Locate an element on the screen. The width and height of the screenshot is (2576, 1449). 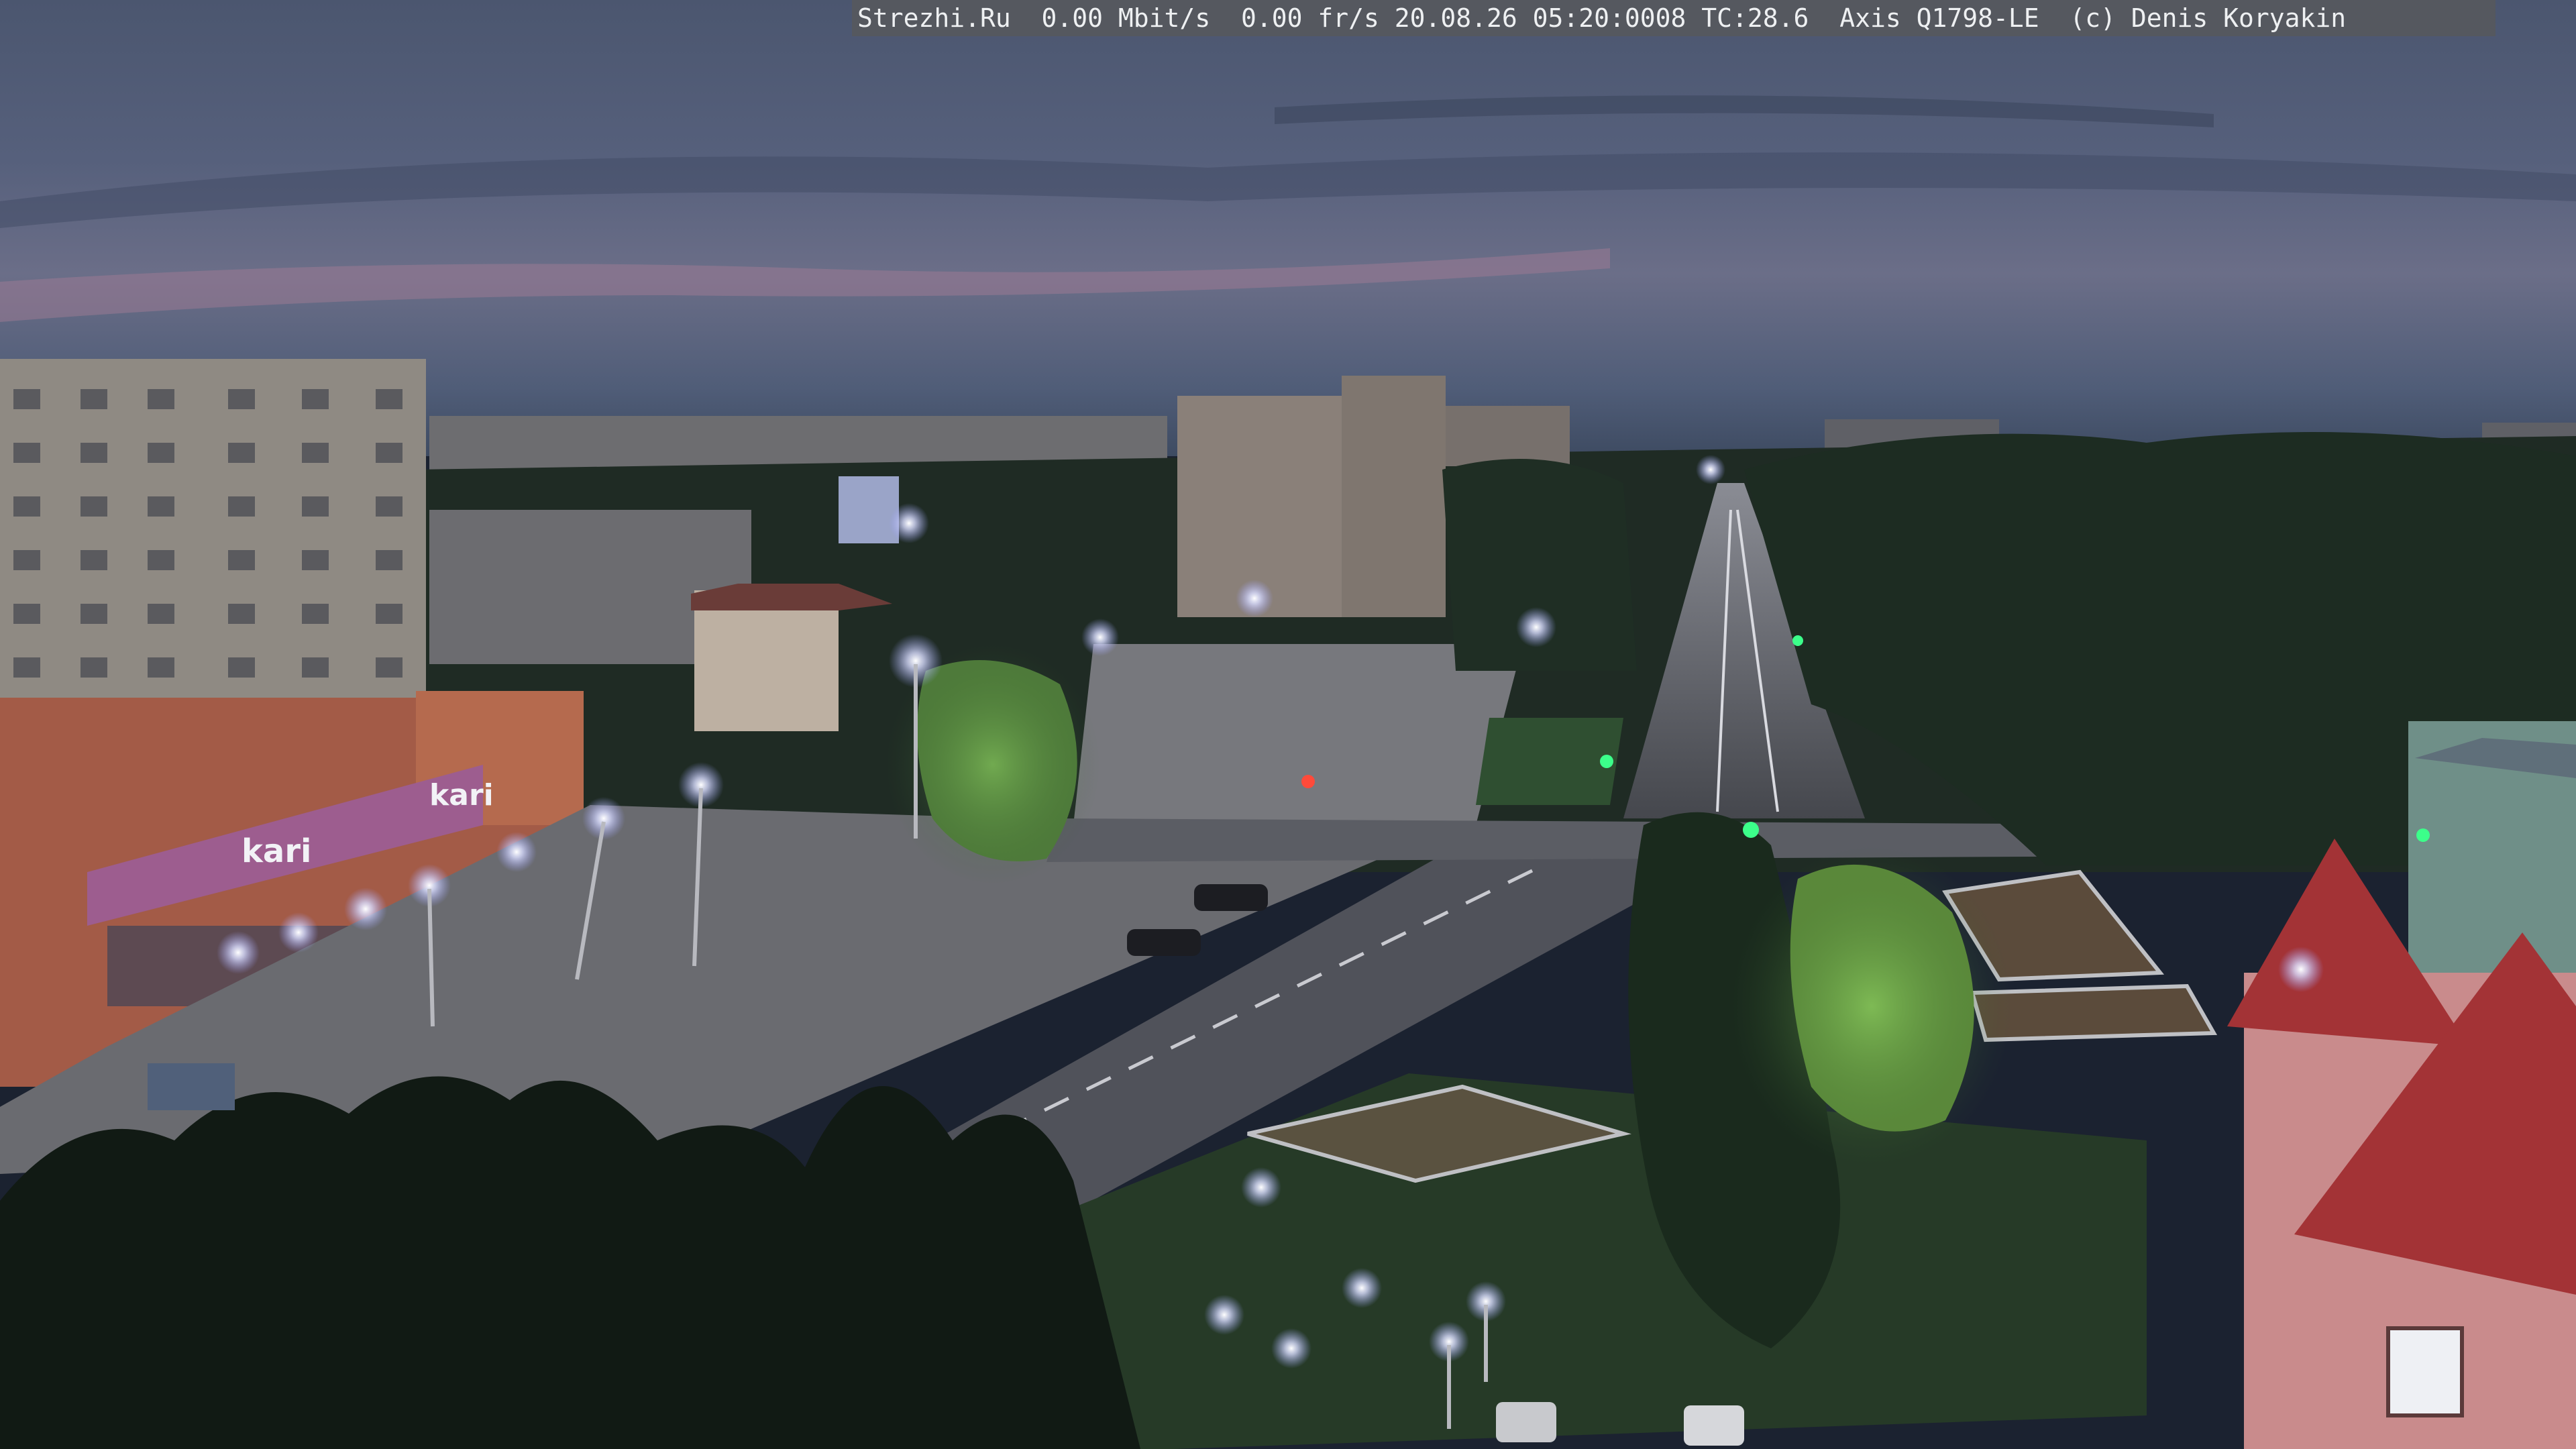
house-facade is located at coordinates (766, 660).